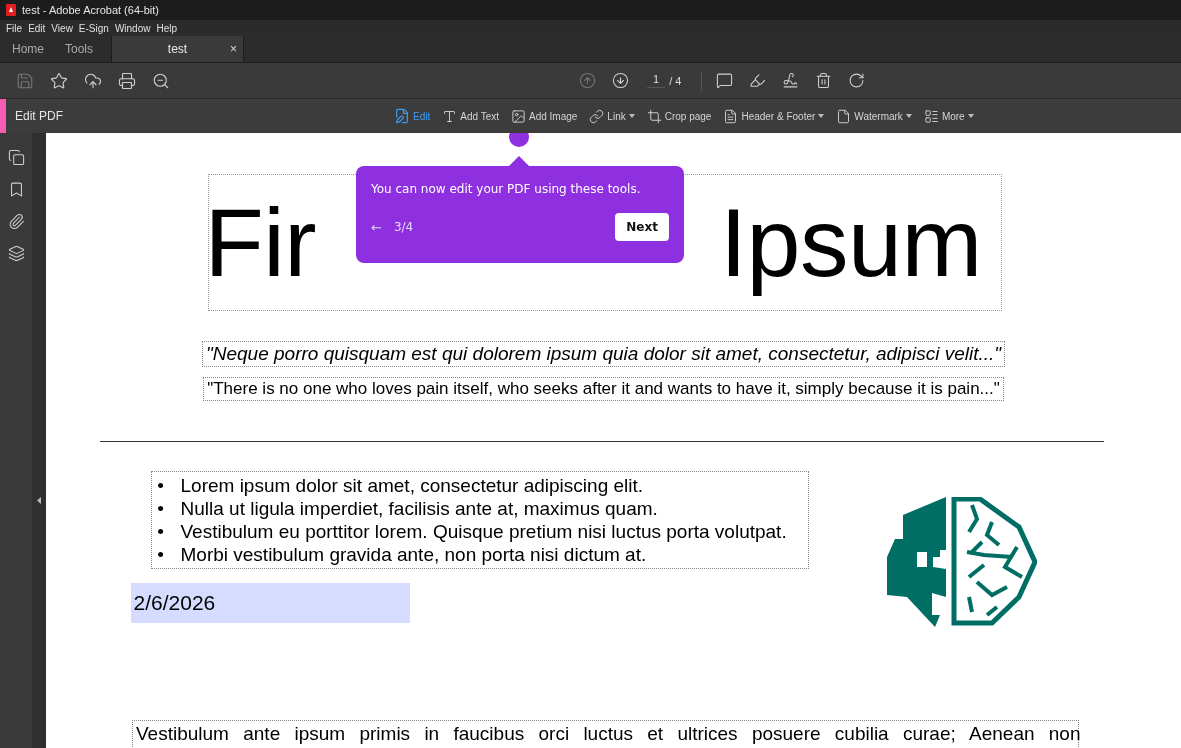  Describe the element at coordinates (39, 116) in the screenshot. I see `tool-title: Edit PDF` at that location.